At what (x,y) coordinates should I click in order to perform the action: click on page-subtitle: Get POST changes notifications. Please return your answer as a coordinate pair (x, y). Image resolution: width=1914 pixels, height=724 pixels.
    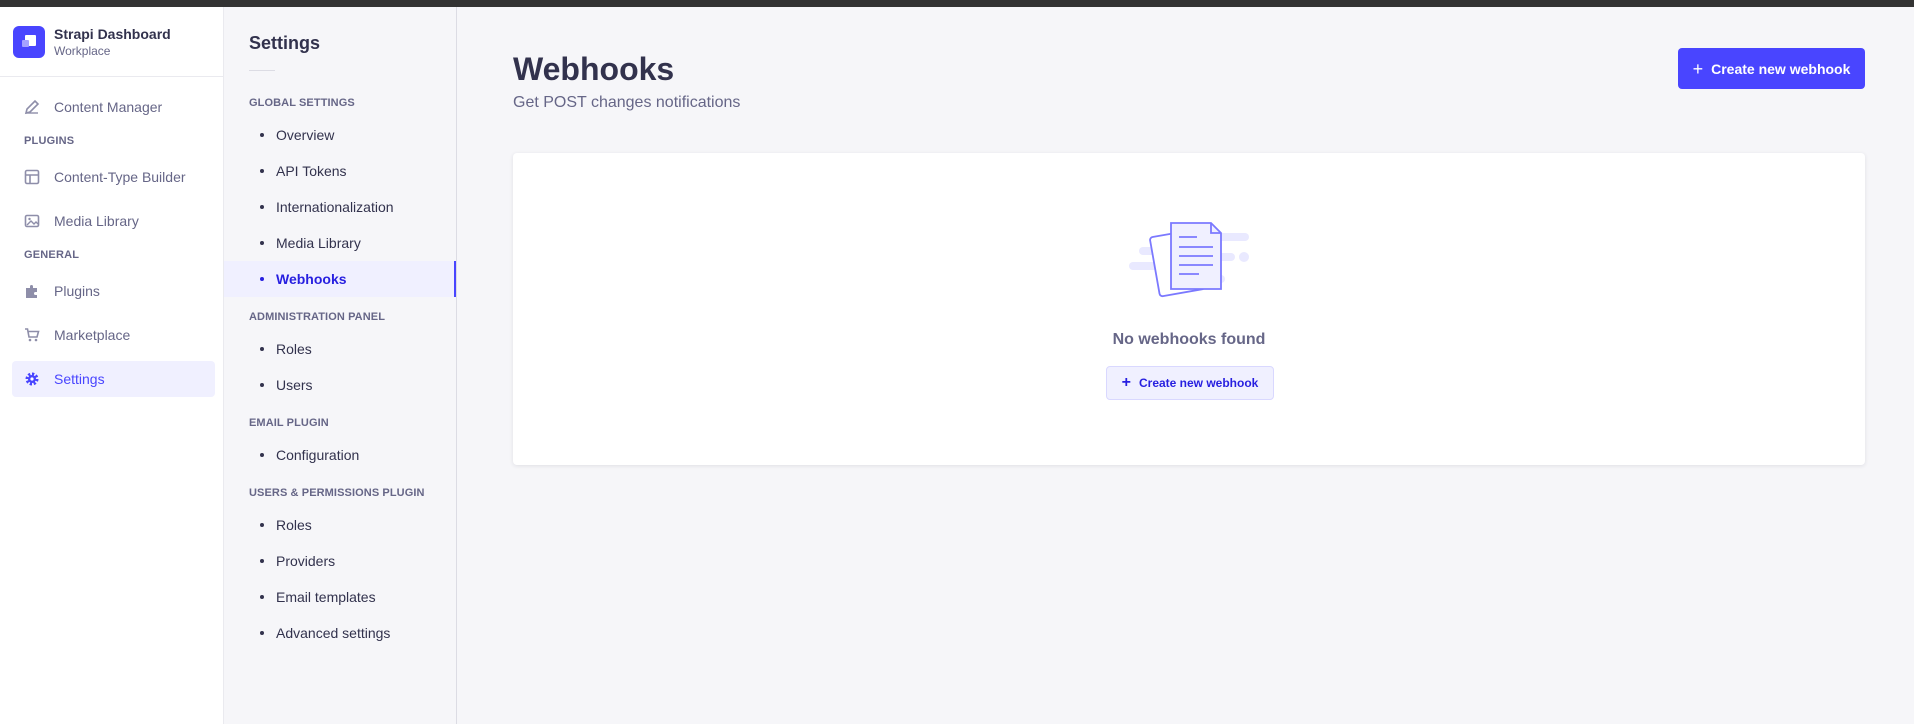
    Looking at the image, I should click on (627, 102).